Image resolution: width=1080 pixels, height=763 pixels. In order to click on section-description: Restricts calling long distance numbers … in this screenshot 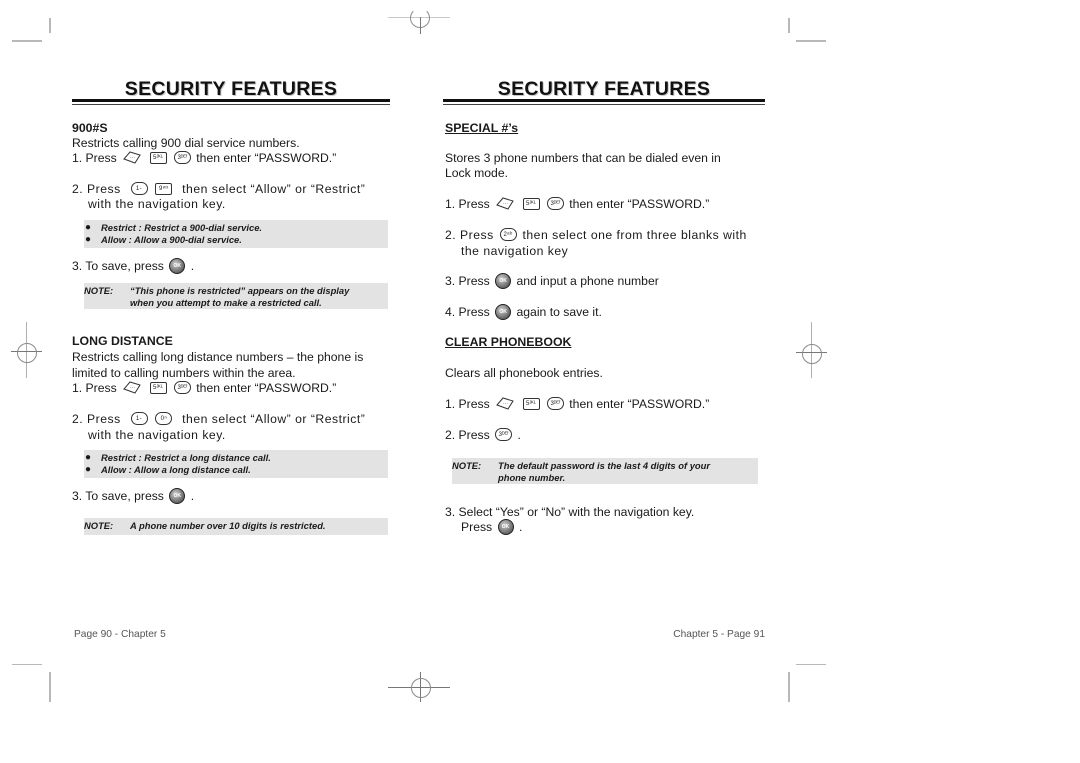, I will do `click(218, 357)`.